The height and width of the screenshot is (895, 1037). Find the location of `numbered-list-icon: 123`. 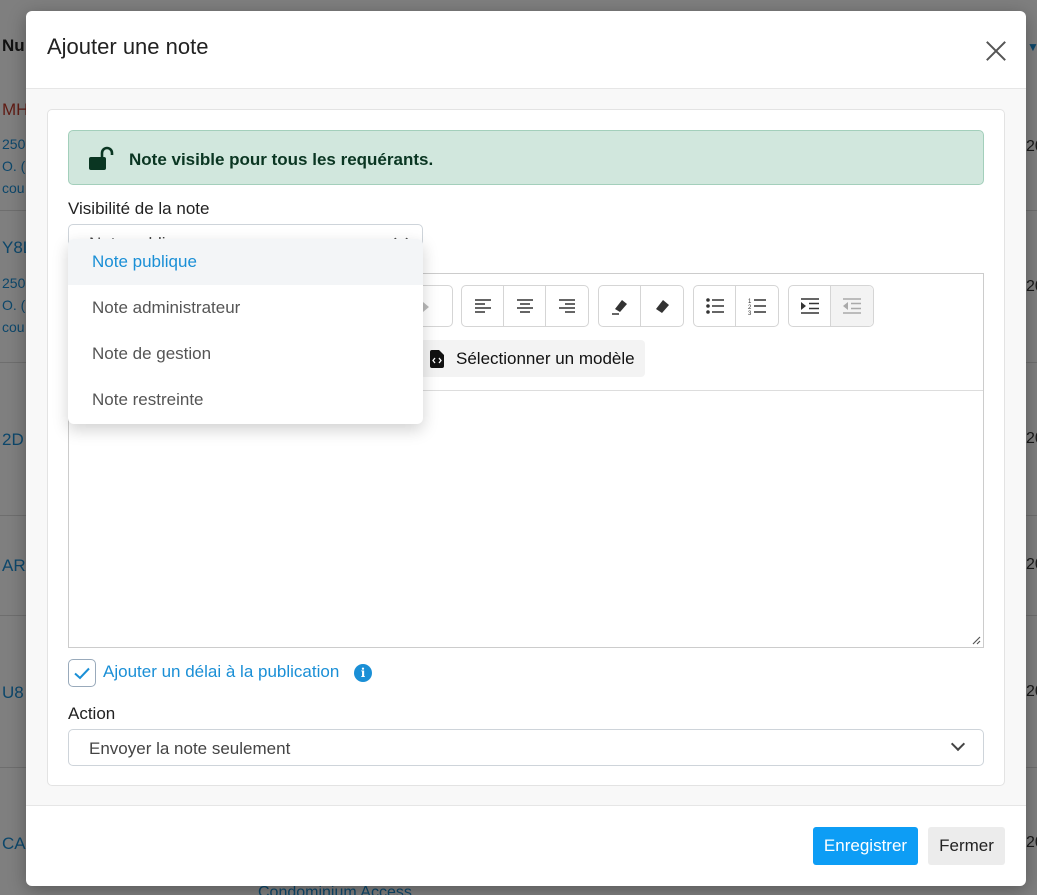

numbered-list-icon: 123 is located at coordinates (757, 307).